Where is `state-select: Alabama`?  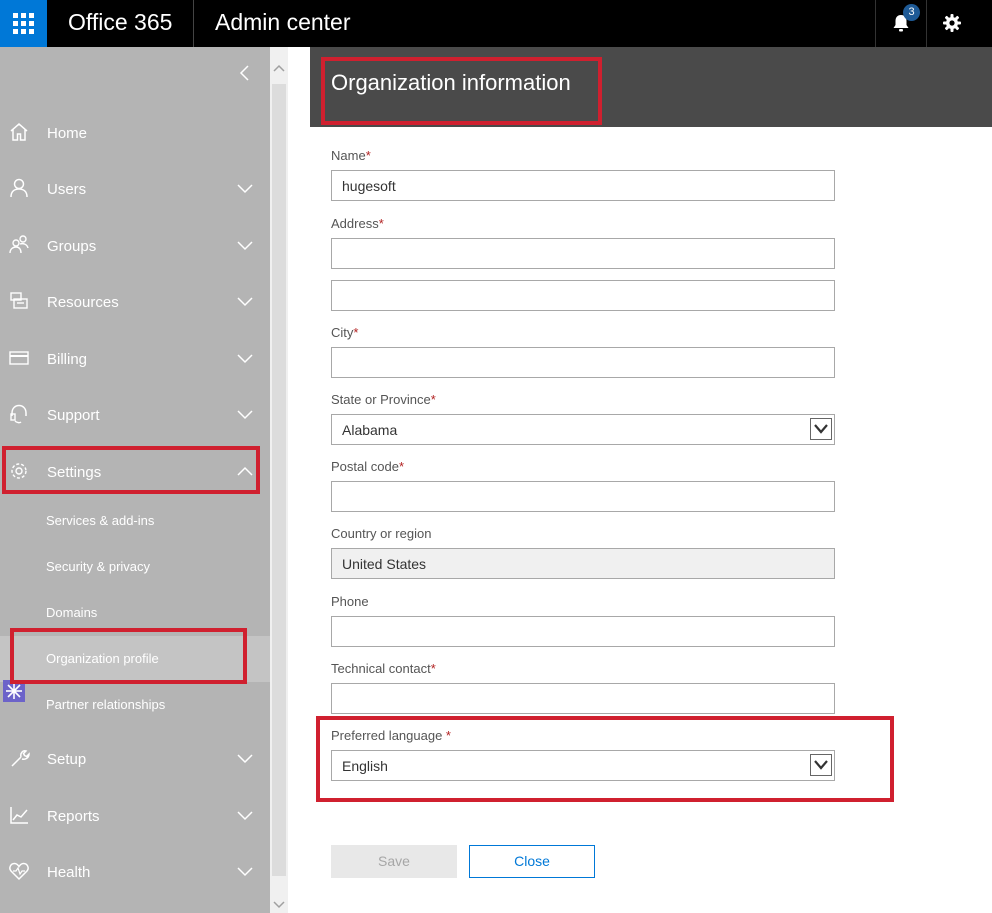 state-select: Alabama is located at coordinates (583, 429).